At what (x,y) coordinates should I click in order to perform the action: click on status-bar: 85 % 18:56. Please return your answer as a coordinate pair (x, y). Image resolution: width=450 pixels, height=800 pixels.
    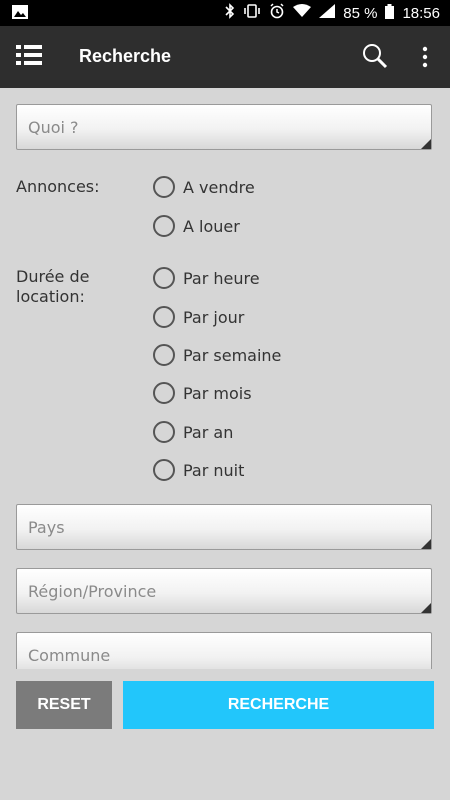
    Looking at the image, I should click on (225, 13).